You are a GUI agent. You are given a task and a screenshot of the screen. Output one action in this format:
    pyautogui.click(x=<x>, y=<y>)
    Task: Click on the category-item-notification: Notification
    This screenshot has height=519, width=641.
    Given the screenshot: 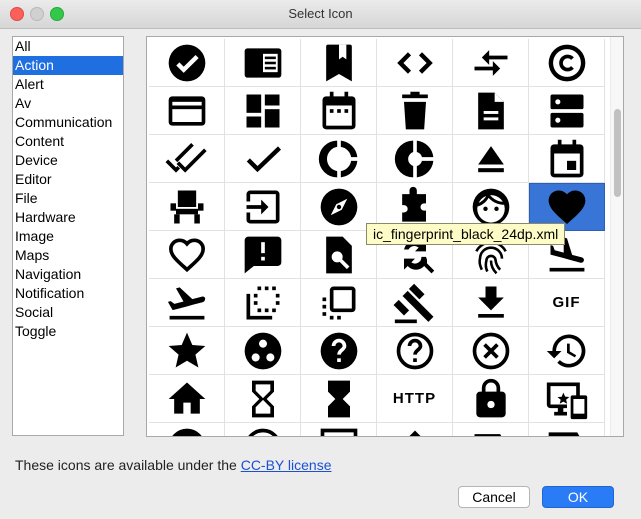 What is the action you would take?
    pyautogui.click(x=68, y=293)
    